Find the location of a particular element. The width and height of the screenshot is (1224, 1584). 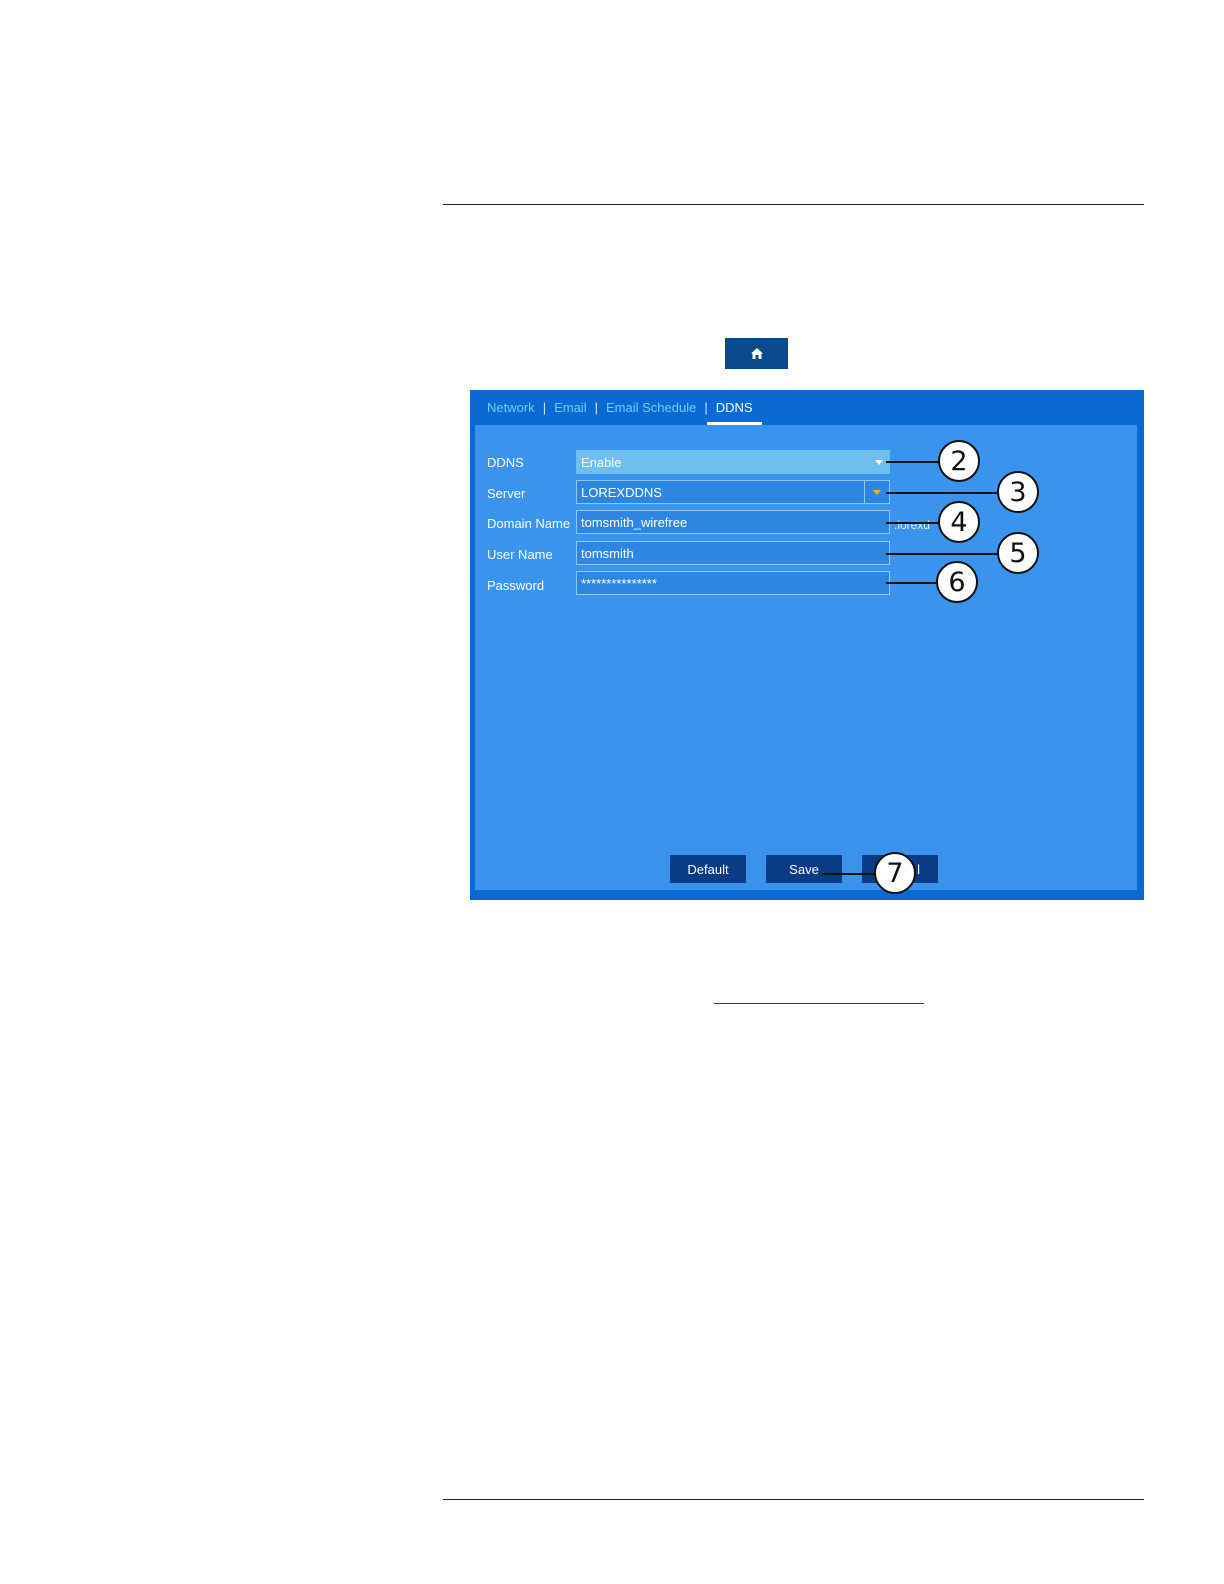

server-label: Server is located at coordinates (506, 493).